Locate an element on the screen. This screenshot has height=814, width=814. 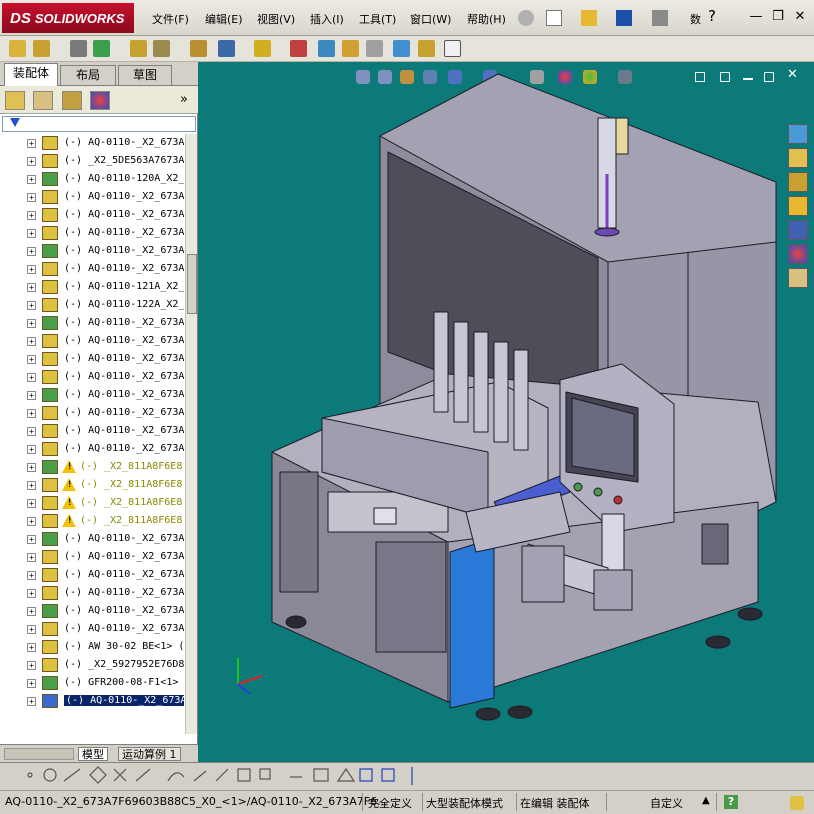
clearance-verification-icon is located at coordinates (401, 48).